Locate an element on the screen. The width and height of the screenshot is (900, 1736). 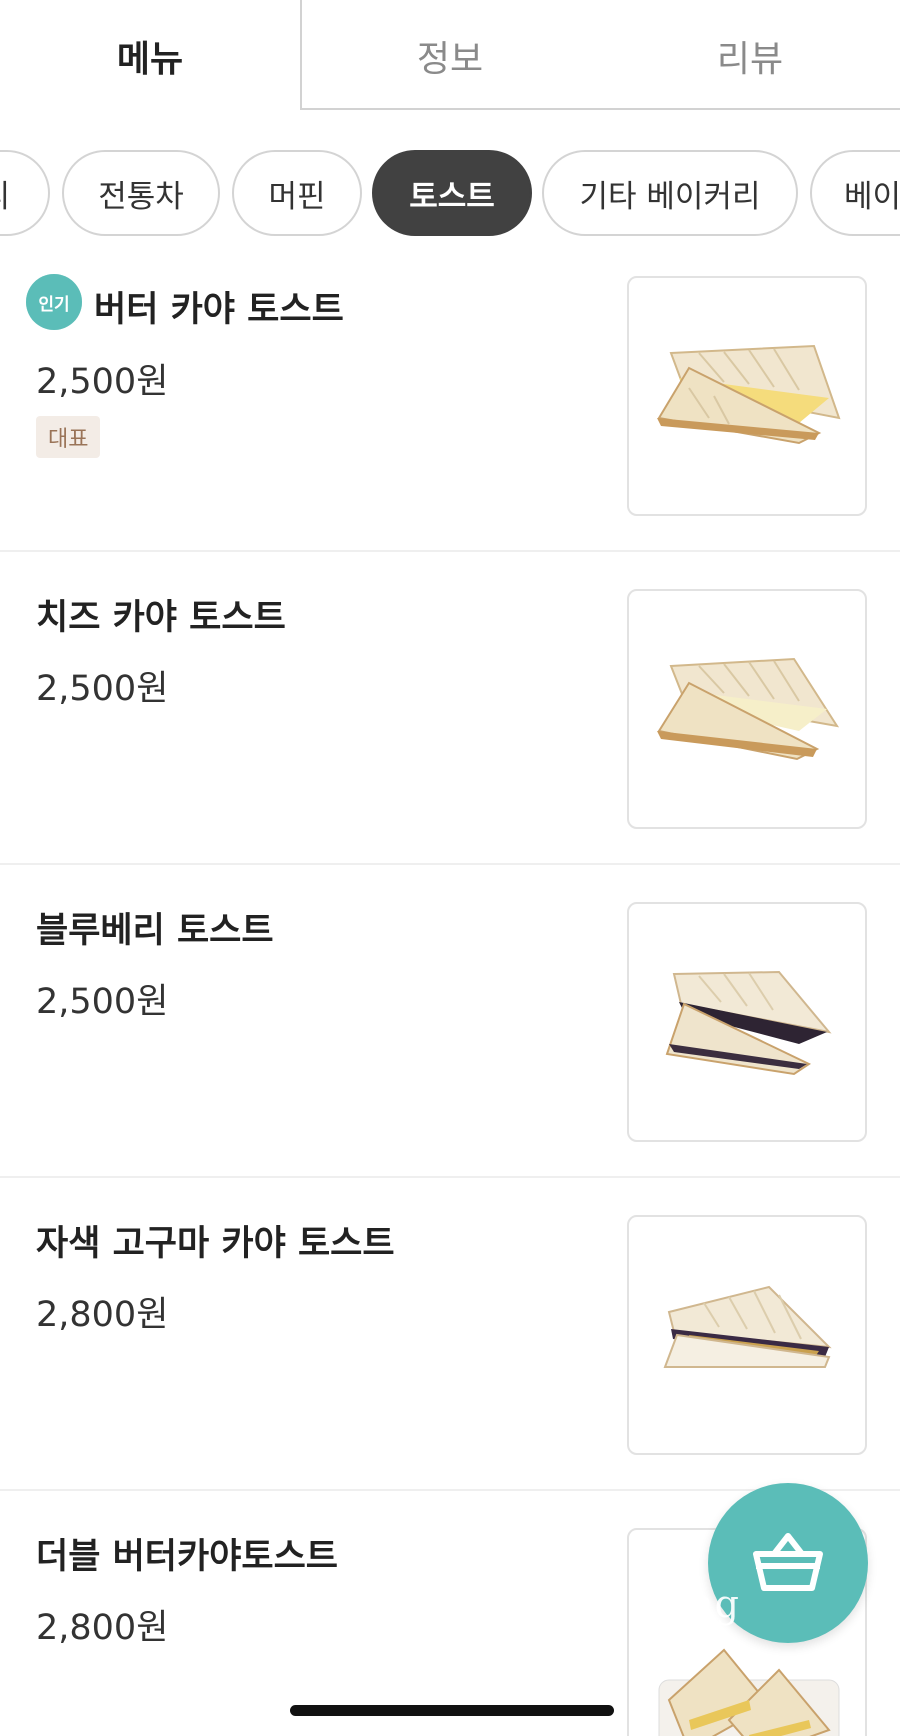
sandwich-purple-sweet-potato-icon is located at coordinates (747, 1326).